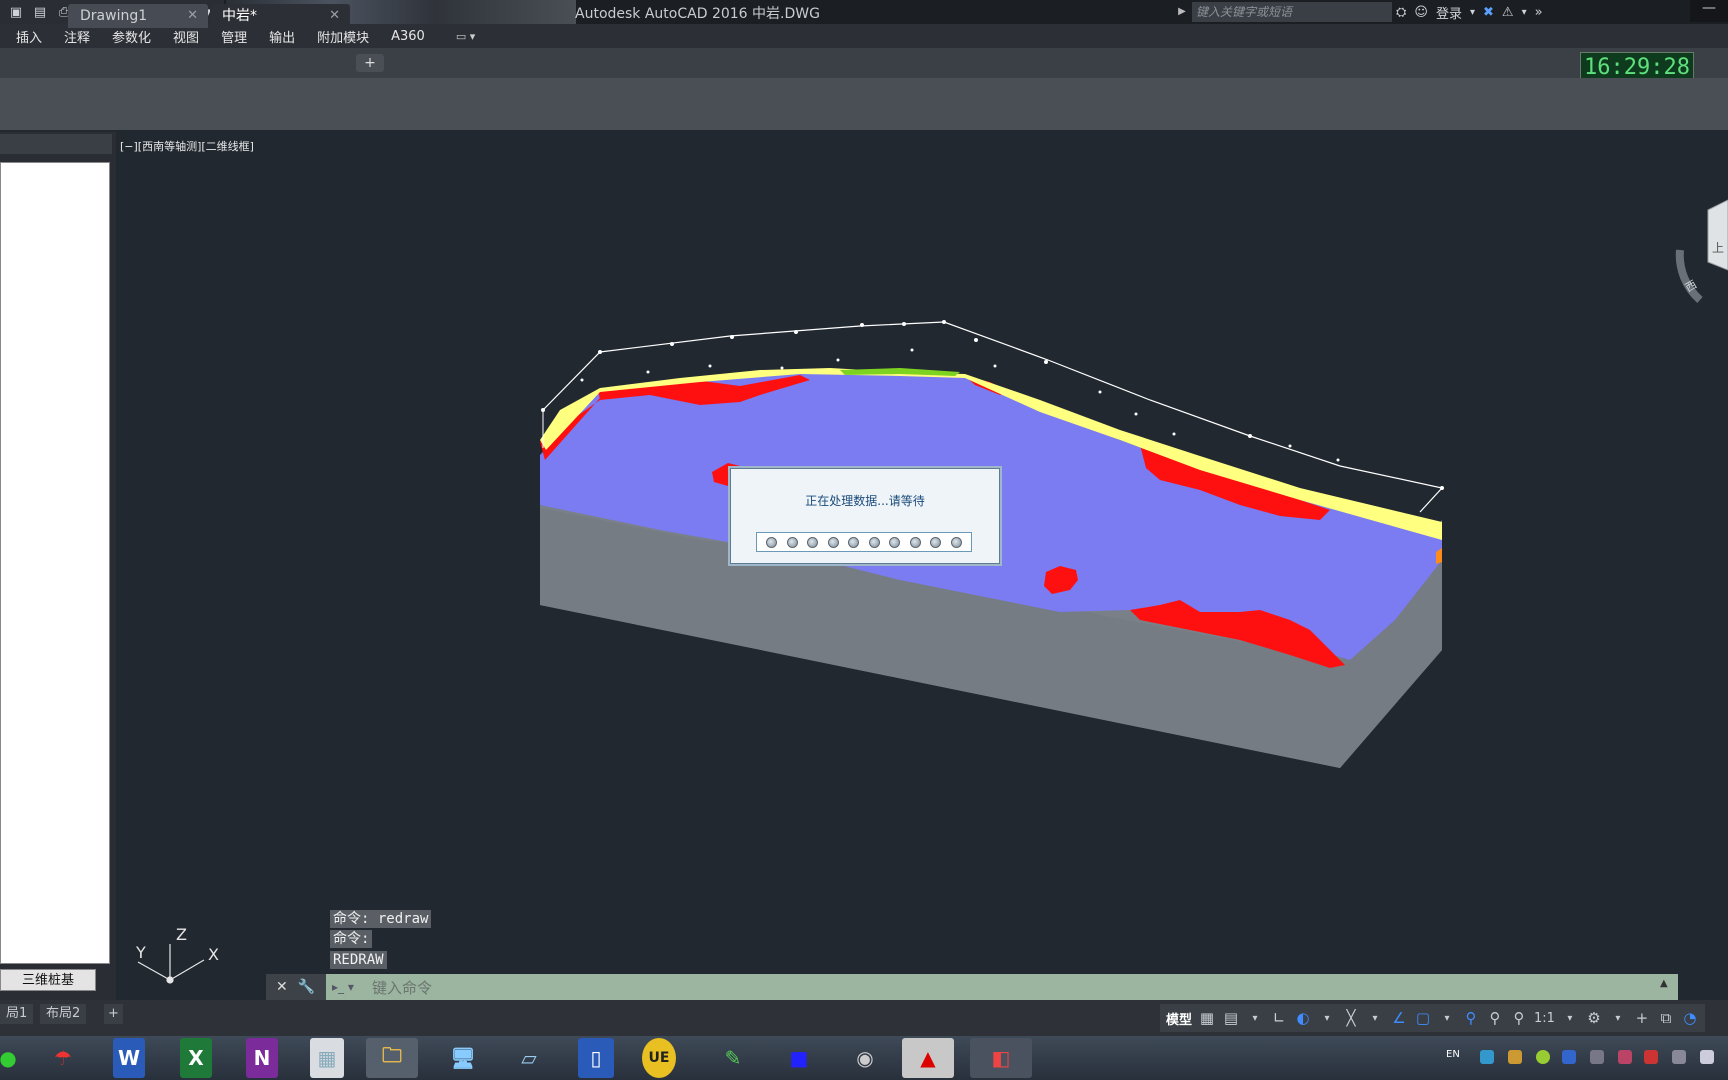  What do you see at coordinates (659, 1058) in the screenshot?
I see `ultraedit-icon: UE` at bounding box center [659, 1058].